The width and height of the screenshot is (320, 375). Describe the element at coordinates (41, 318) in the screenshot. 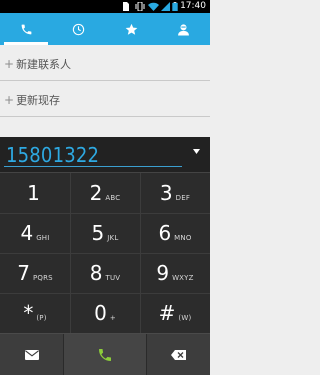

I see `key-letters: (P)` at that location.